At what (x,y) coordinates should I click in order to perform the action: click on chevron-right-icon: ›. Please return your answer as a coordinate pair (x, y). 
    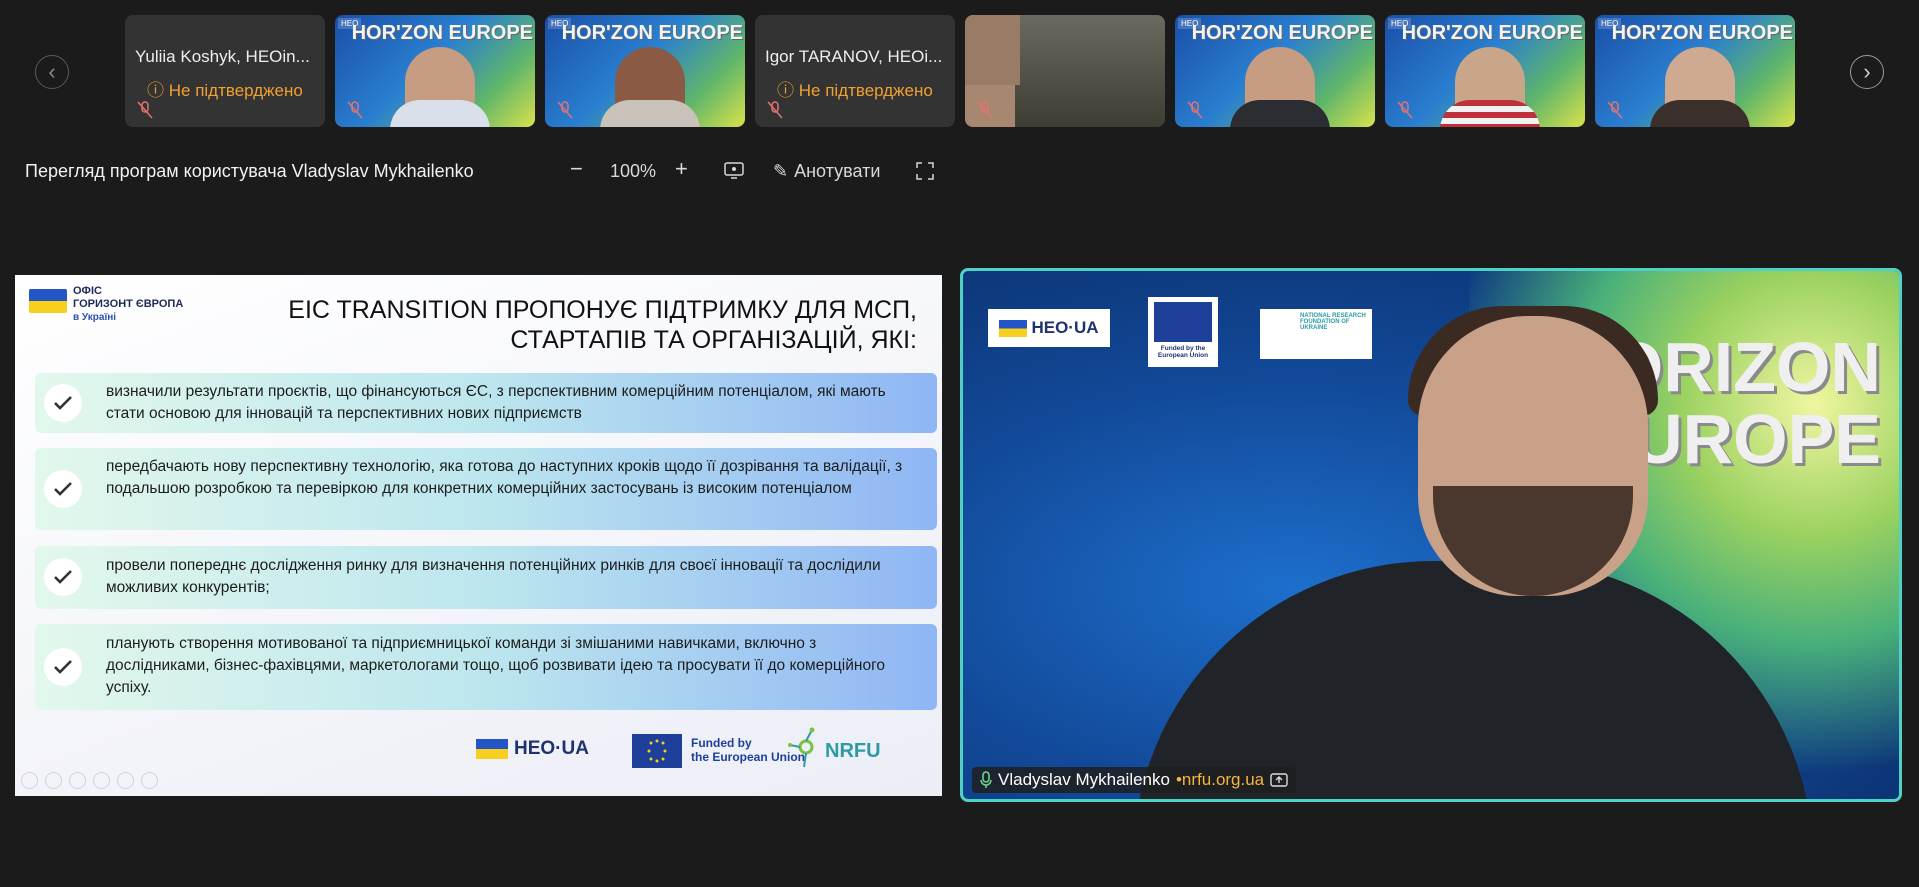
    Looking at the image, I should click on (1867, 71).